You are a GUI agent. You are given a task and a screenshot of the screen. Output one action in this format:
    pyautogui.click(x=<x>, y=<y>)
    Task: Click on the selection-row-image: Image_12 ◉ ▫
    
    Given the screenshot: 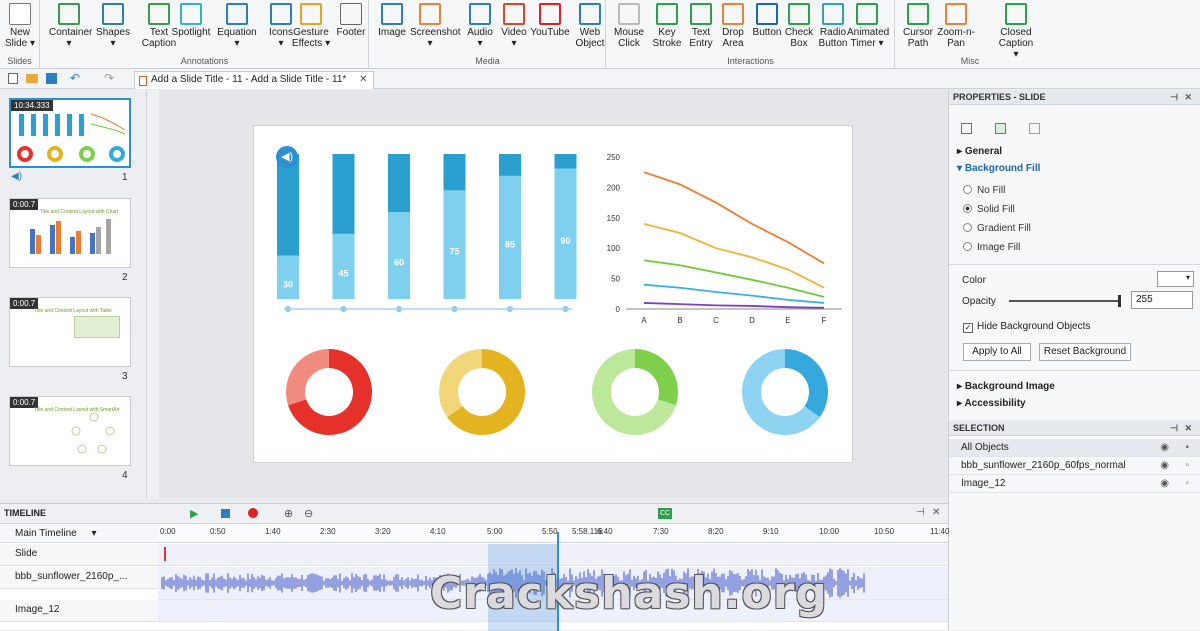 What is the action you would take?
    pyautogui.click(x=1074, y=484)
    